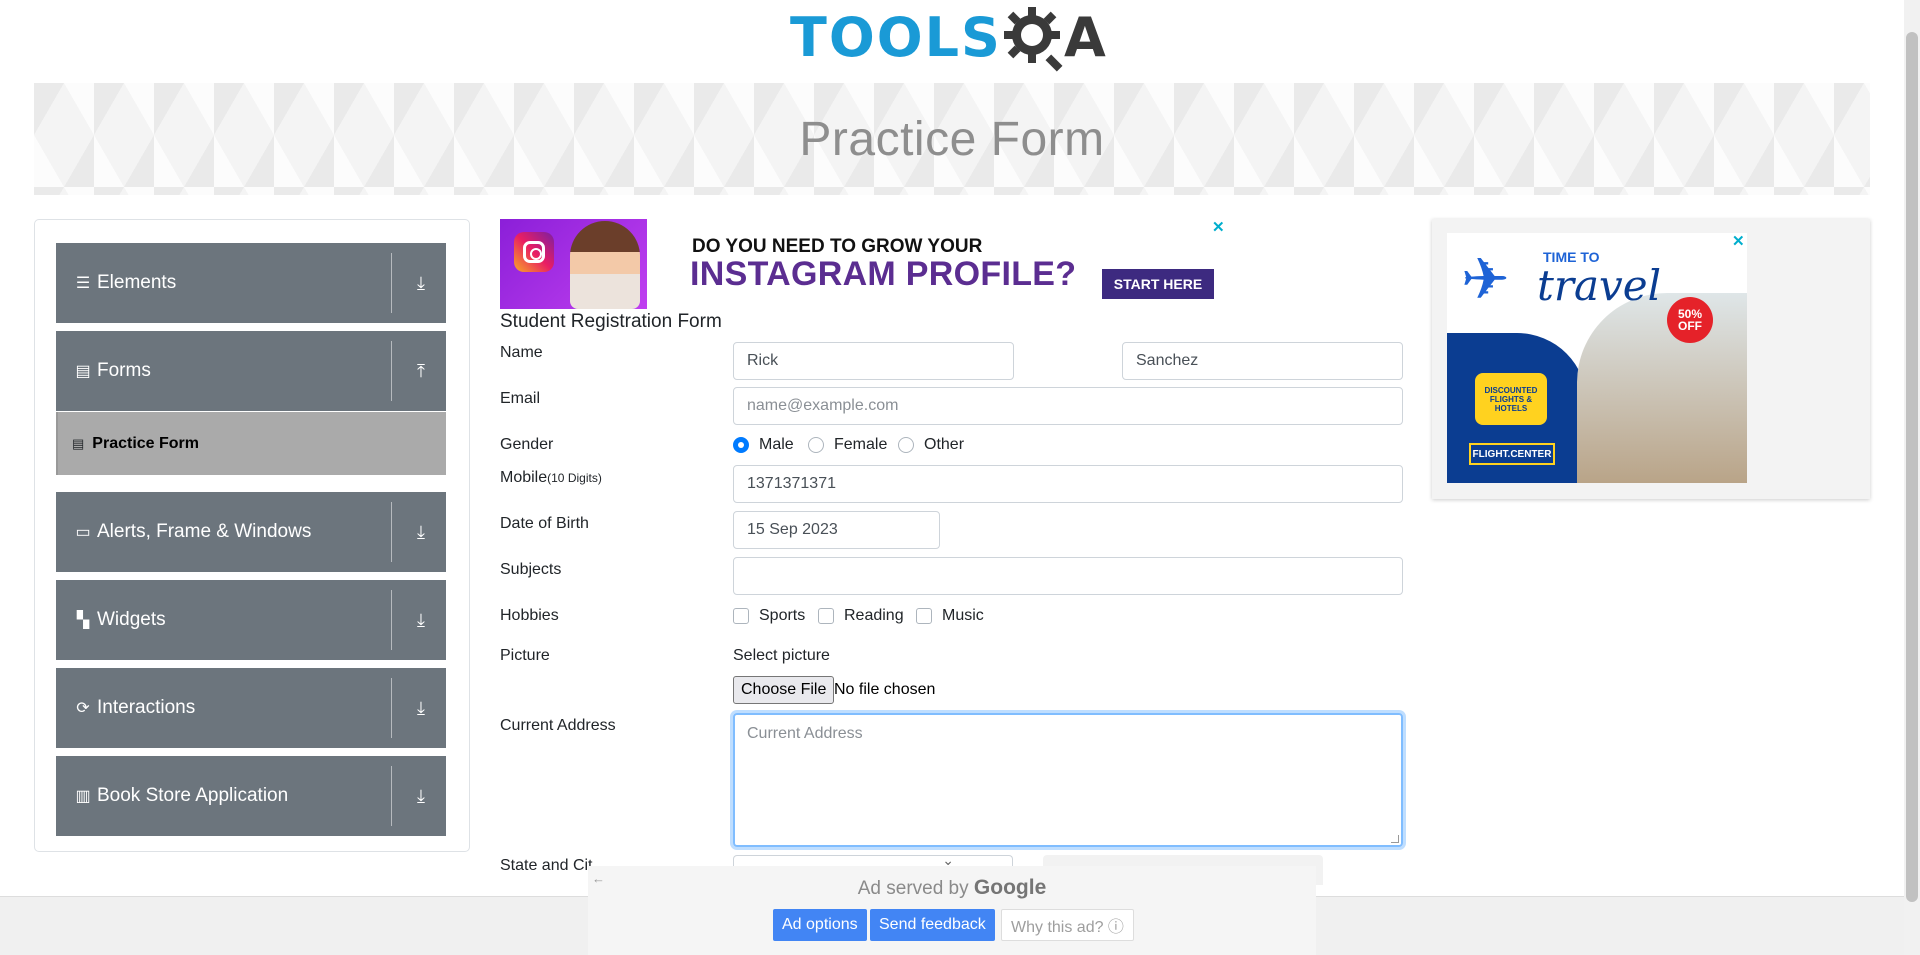  Describe the element at coordinates (932, 925) in the screenshot. I see `send-feedback-button: Send feedback` at that location.